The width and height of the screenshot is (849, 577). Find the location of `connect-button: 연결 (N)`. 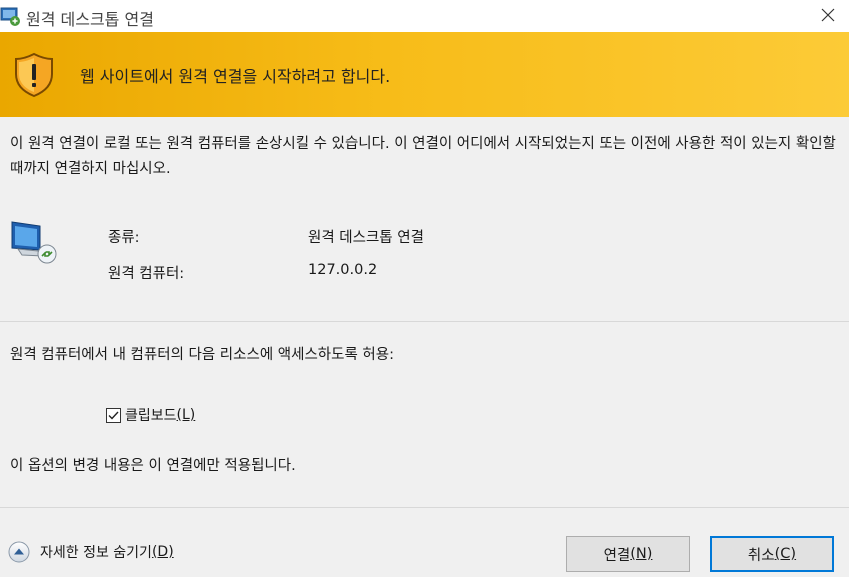

connect-button: 연결 (N) is located at coordinates (628, 554).